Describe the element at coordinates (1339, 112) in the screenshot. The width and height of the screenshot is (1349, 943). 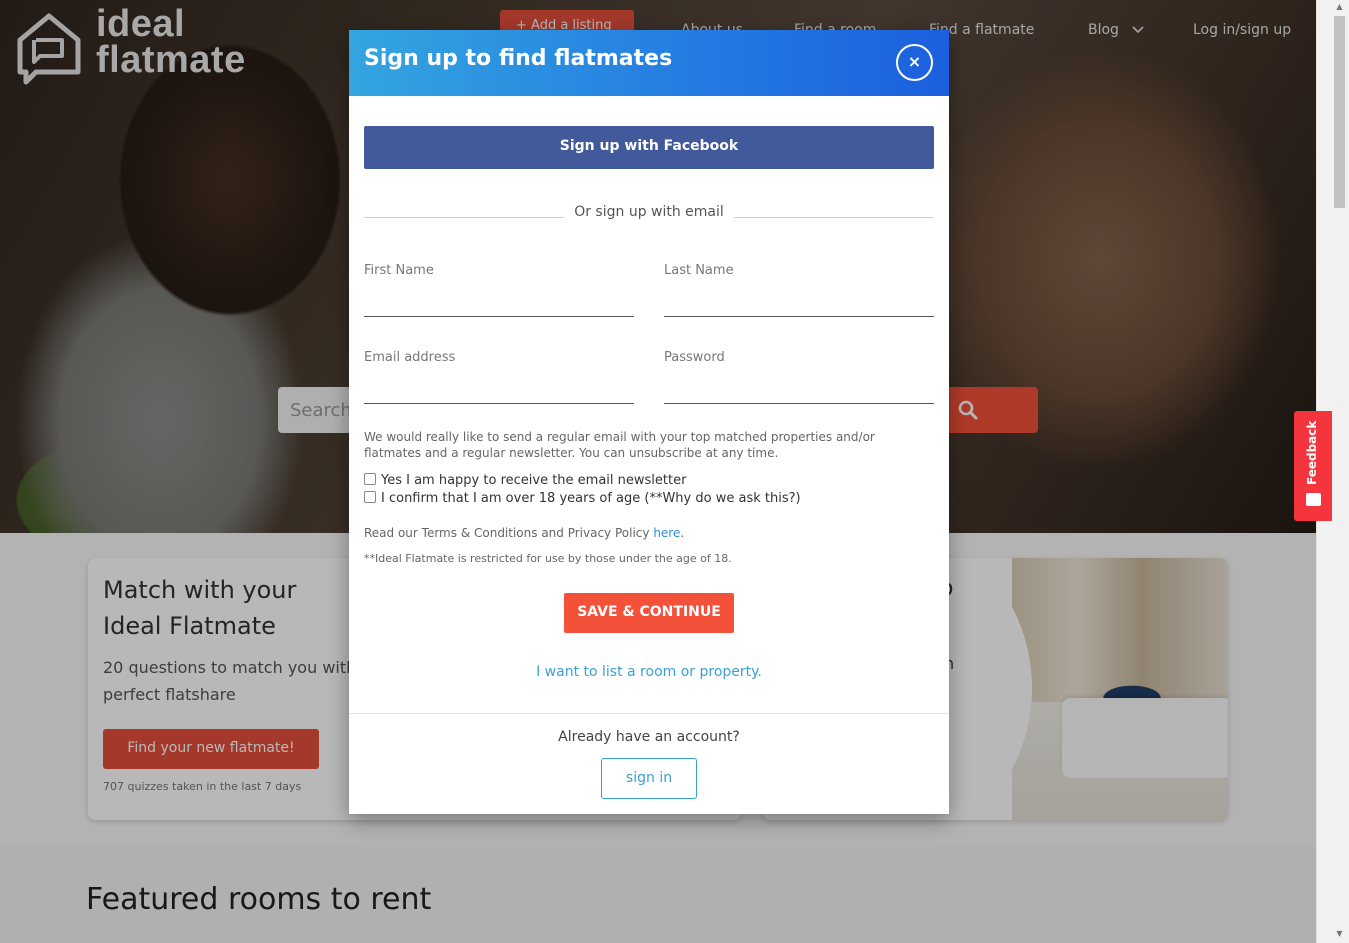
I see `scroll-thumb` at that location.